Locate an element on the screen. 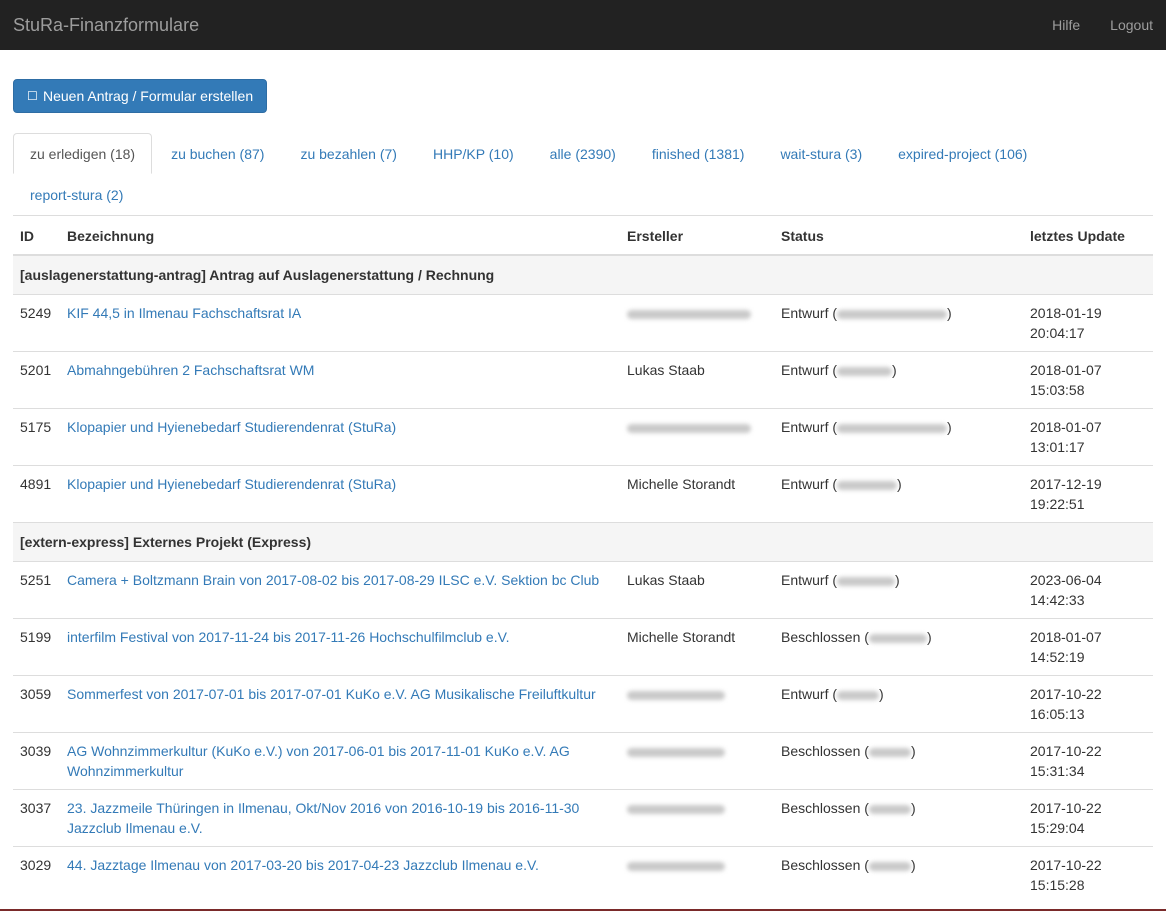 The height and width of the screenshot is (911, 1166). update-time: 16:05:13 is located at coordinates (1057, 714).